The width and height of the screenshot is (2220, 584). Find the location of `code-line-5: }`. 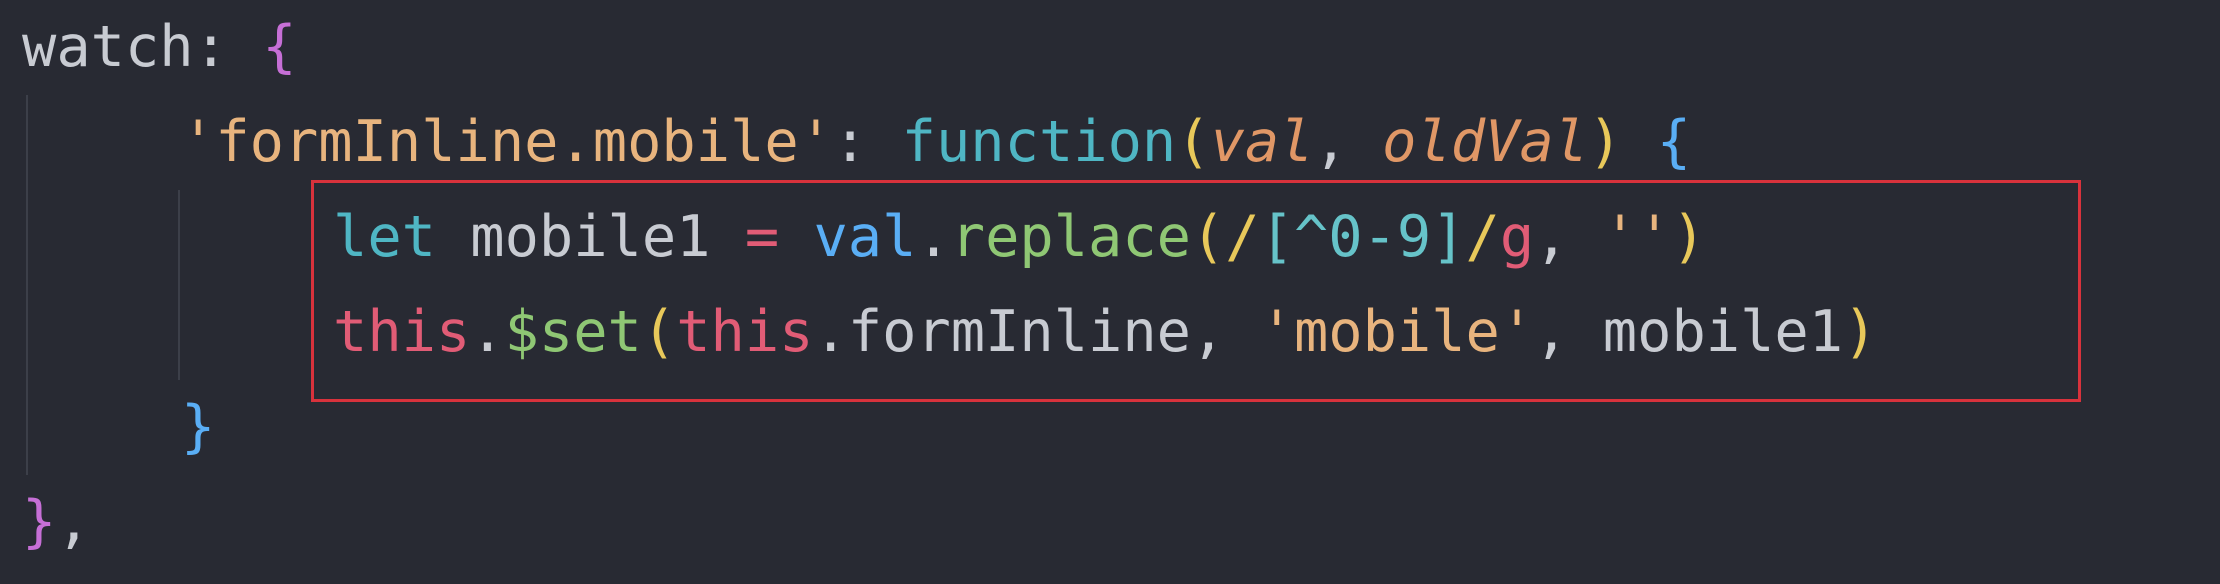

code-line-5: } is located at coordinates (198, 427).